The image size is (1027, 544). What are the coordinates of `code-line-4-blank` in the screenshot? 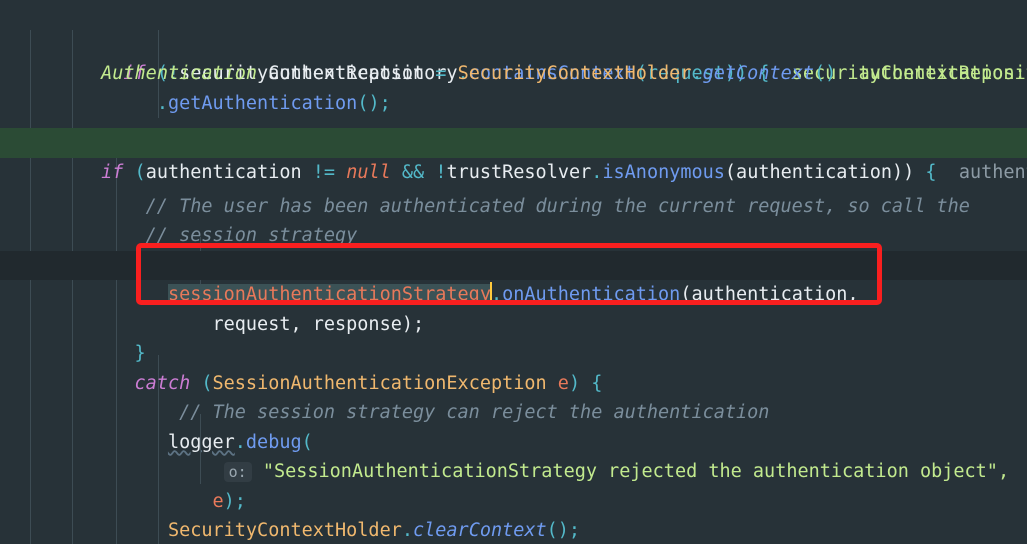 It's located at (513, 104).